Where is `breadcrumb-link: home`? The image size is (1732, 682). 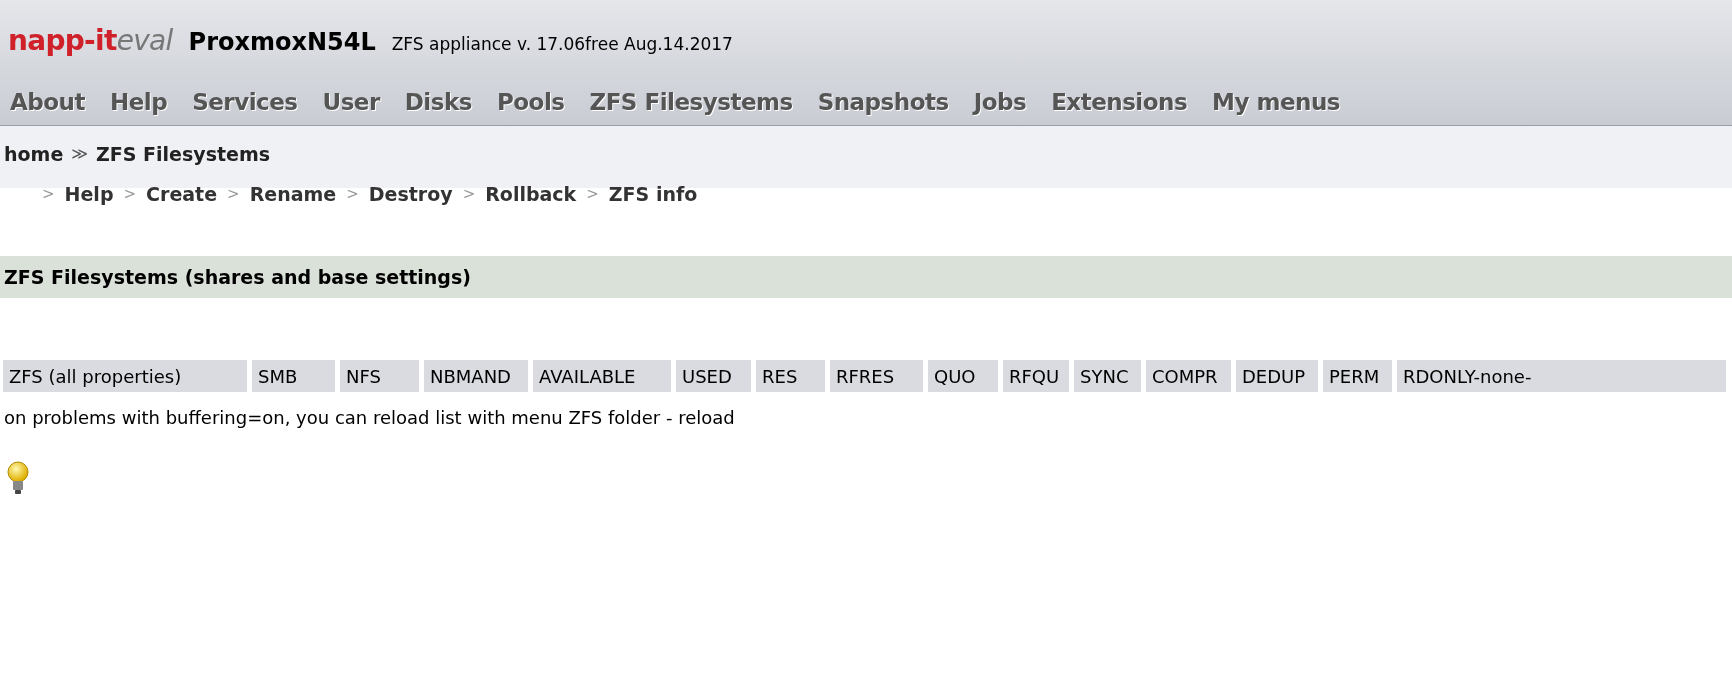 breadcrumb-link: home is located at coordinates (34, 154).